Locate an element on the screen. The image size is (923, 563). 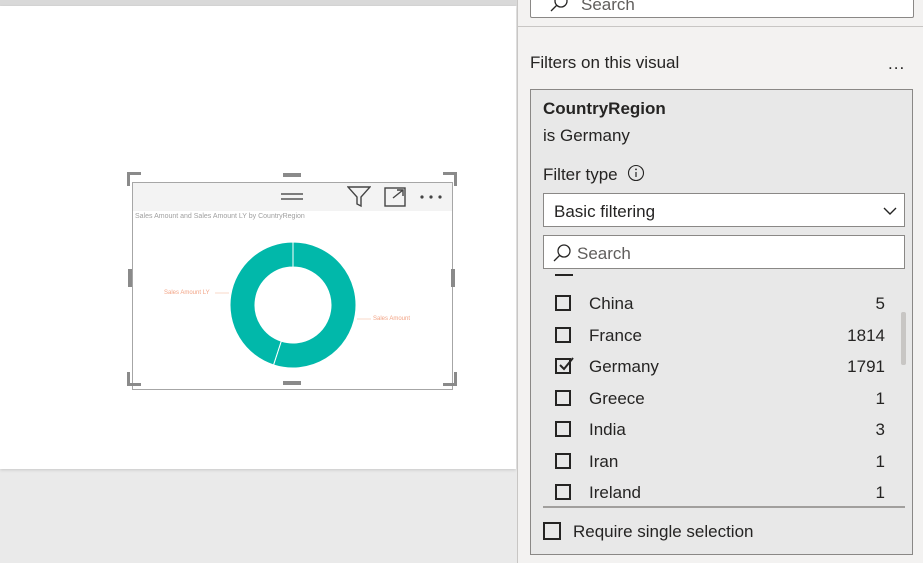
filter-item-label: Ireland is located at coordinates (615, 492).